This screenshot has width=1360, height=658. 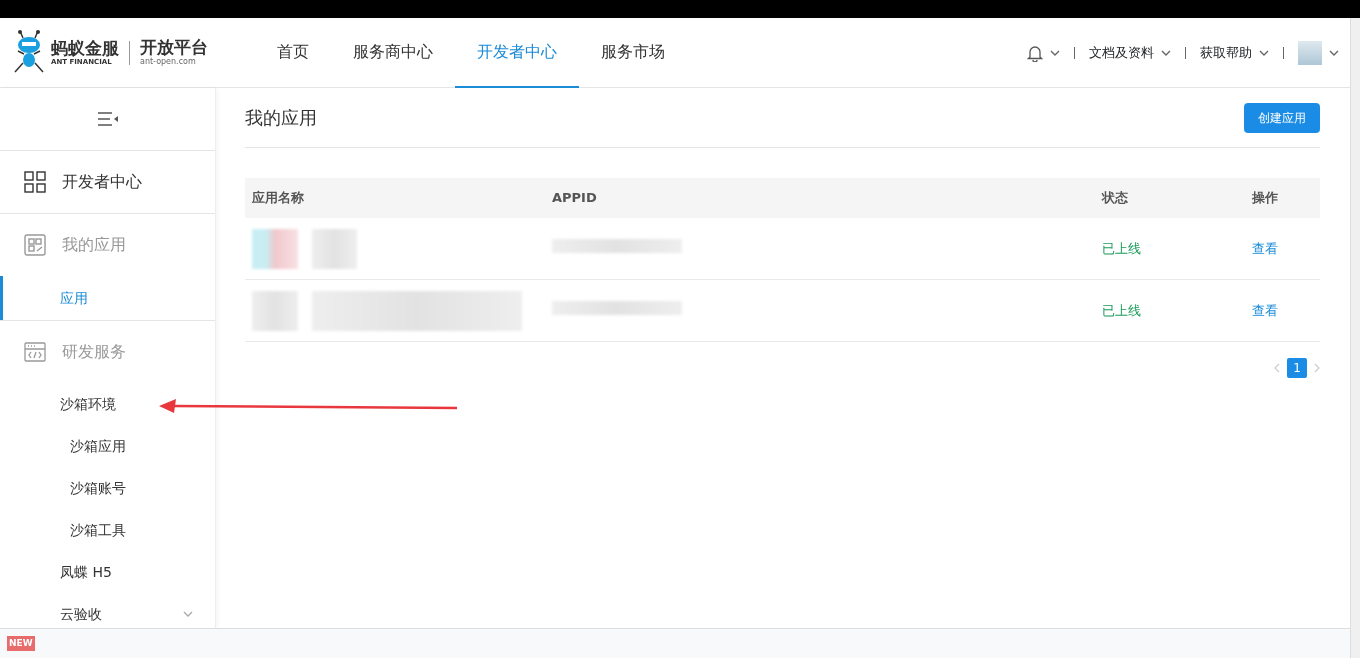 I want to click on sidebar-item: 凤蝶 H5, so click(x=107, y=572).